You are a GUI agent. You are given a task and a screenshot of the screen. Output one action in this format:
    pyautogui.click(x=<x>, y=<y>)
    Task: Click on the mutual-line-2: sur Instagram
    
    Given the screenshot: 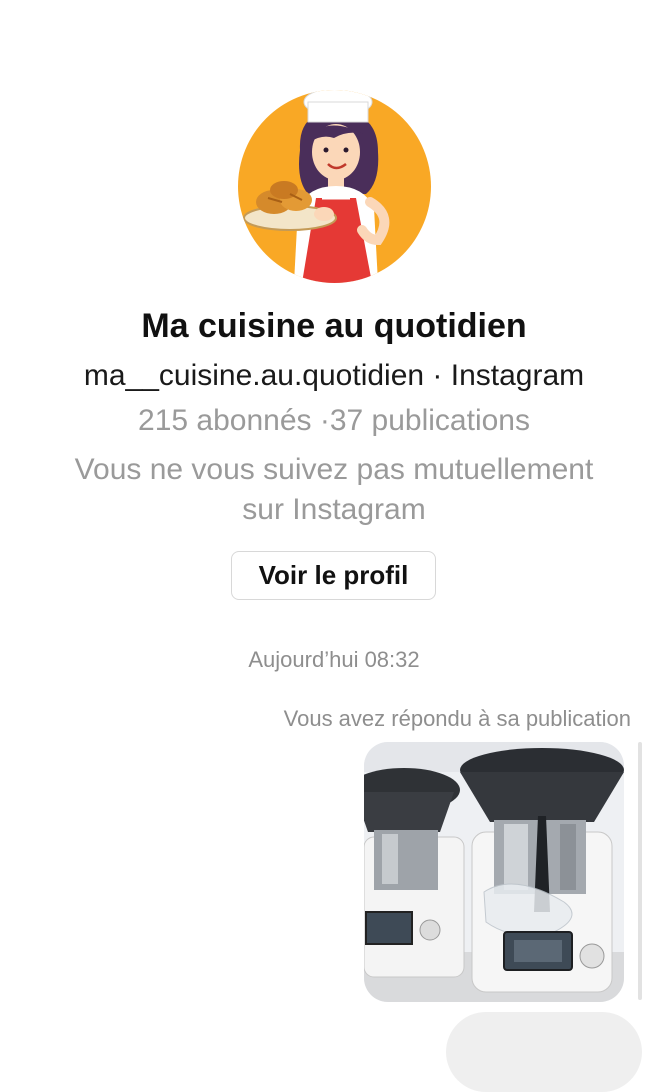 What is the action you would take?
    pyautogui.click(x=334, y=509)
    